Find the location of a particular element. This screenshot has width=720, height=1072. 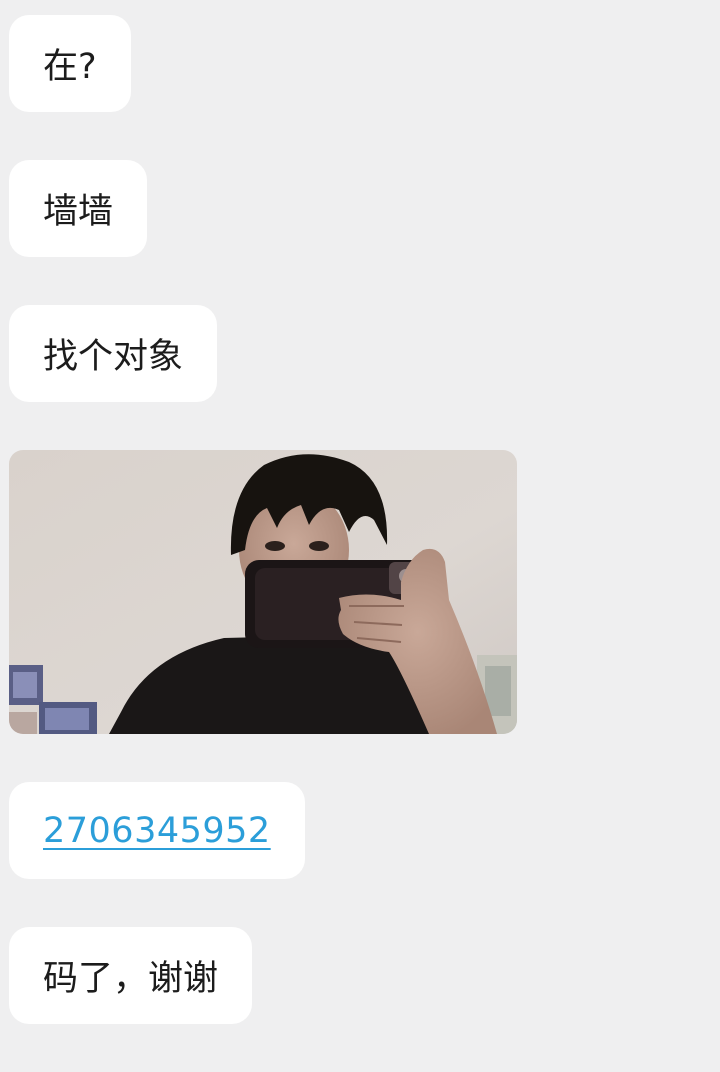

message-text: 找个对象 is located at coordinates (113, 357).